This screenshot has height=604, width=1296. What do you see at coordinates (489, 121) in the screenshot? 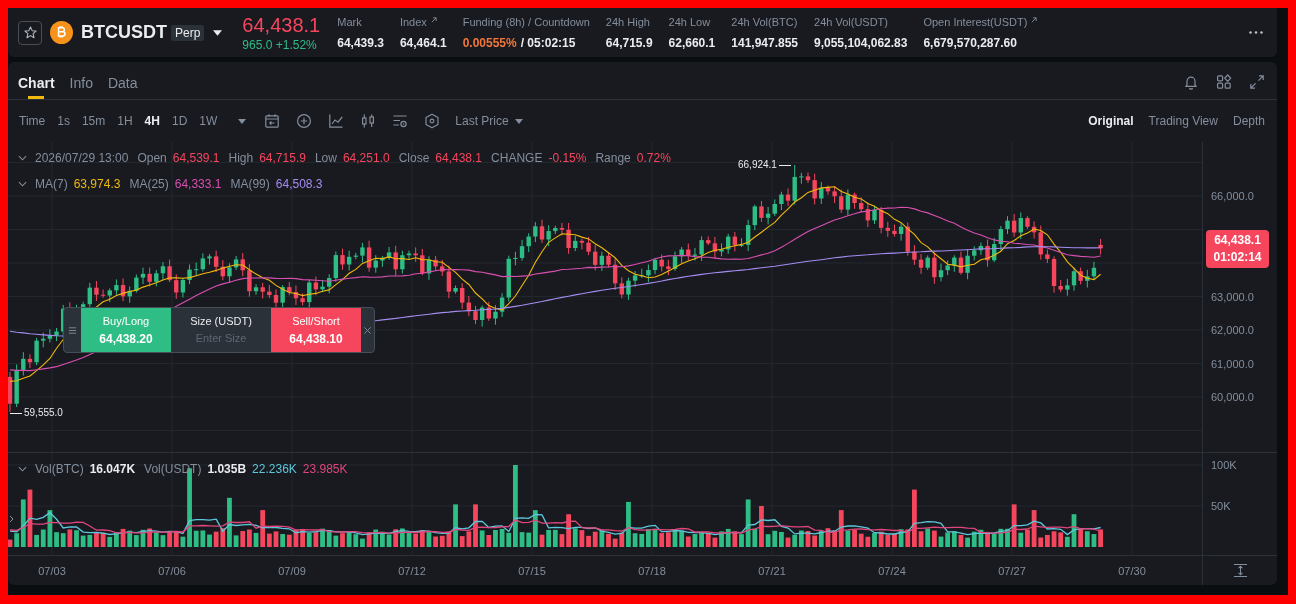
I see `price-source-dropdown: Last Price` at bounding box center [489, 121].